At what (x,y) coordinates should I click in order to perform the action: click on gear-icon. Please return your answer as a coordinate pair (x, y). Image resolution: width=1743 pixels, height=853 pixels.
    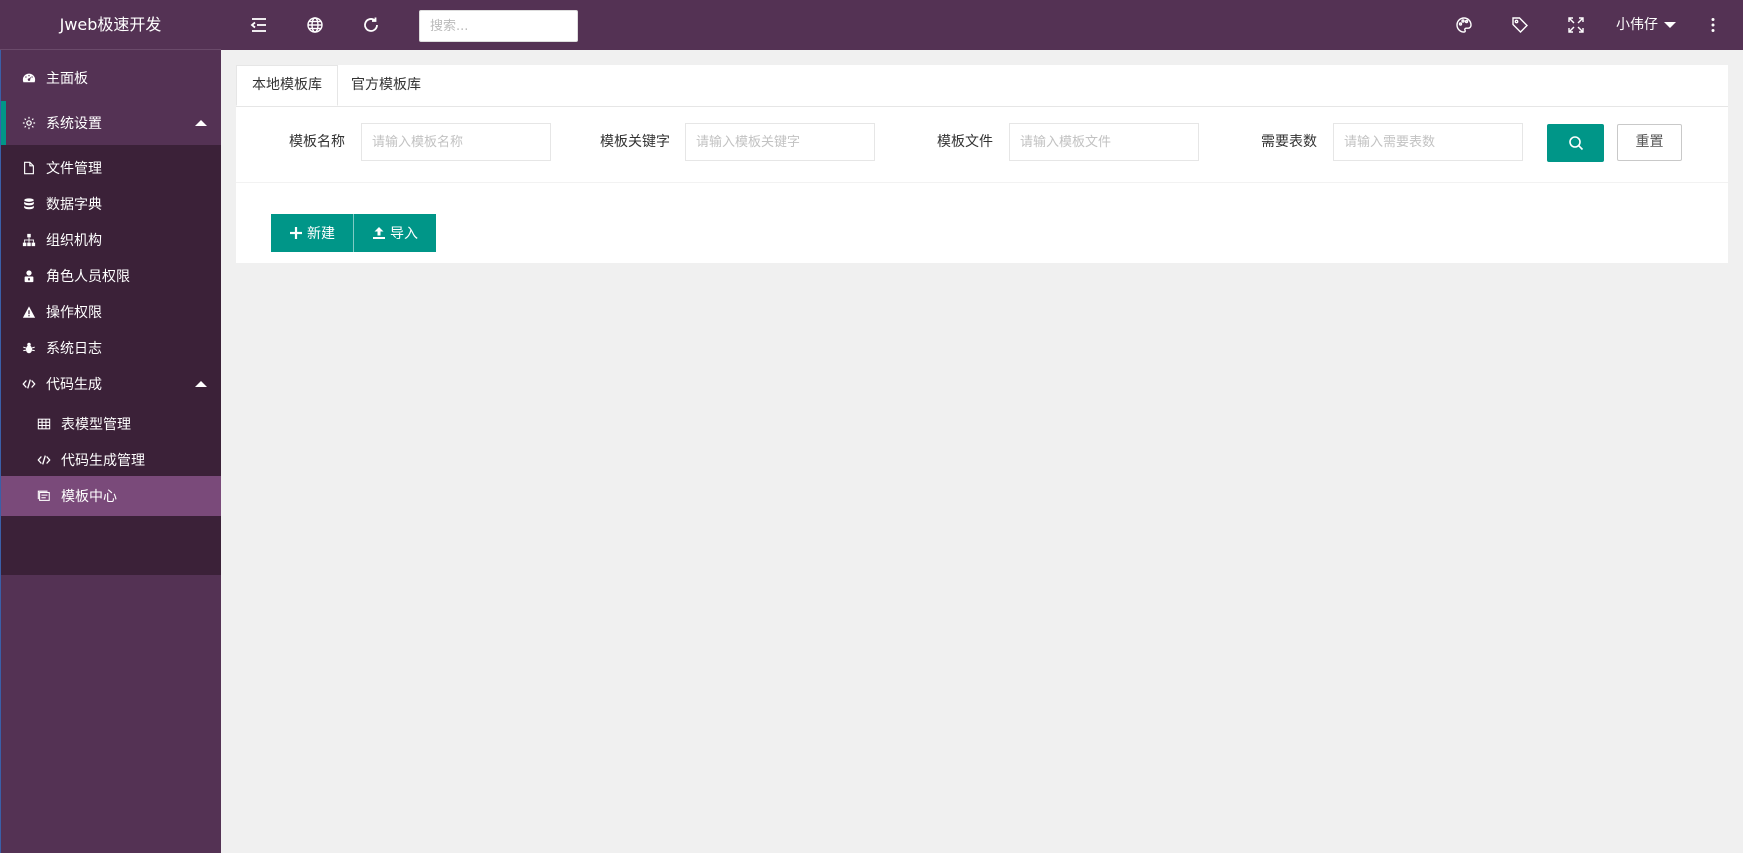
    Looking at the image, I should click on (29, 123).